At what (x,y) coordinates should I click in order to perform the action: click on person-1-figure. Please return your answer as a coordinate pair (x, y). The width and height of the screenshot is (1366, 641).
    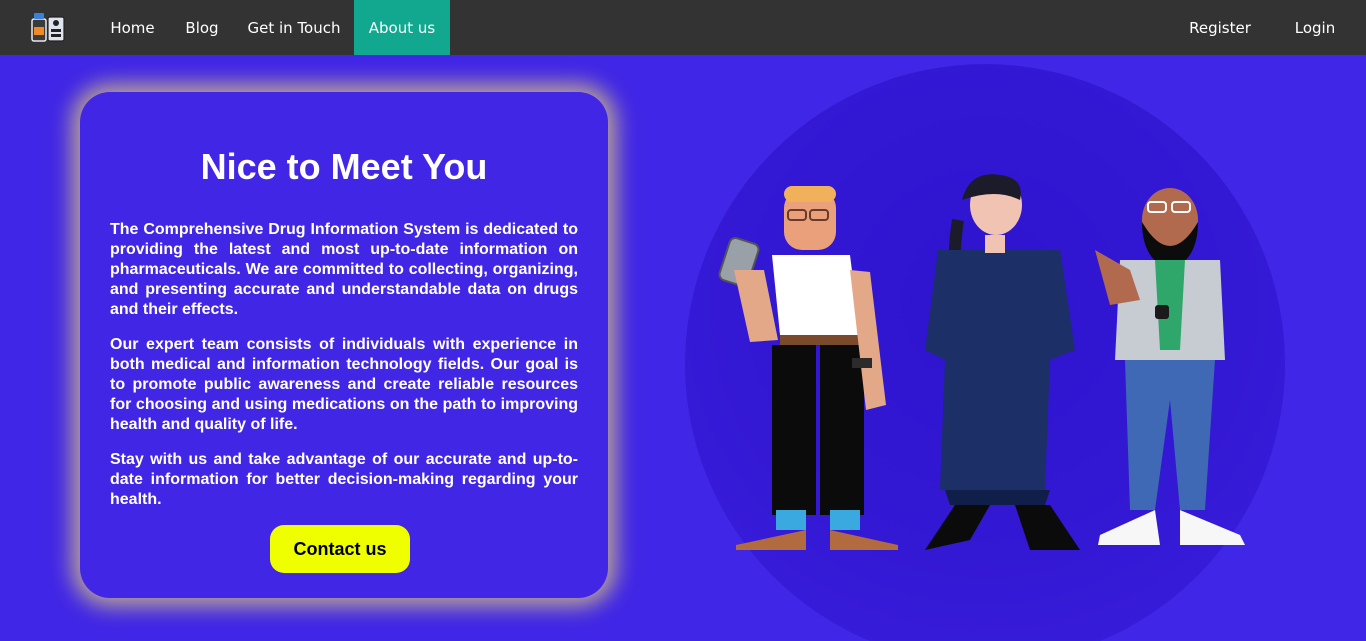
    Looking at the image, I should click on (808, 368).